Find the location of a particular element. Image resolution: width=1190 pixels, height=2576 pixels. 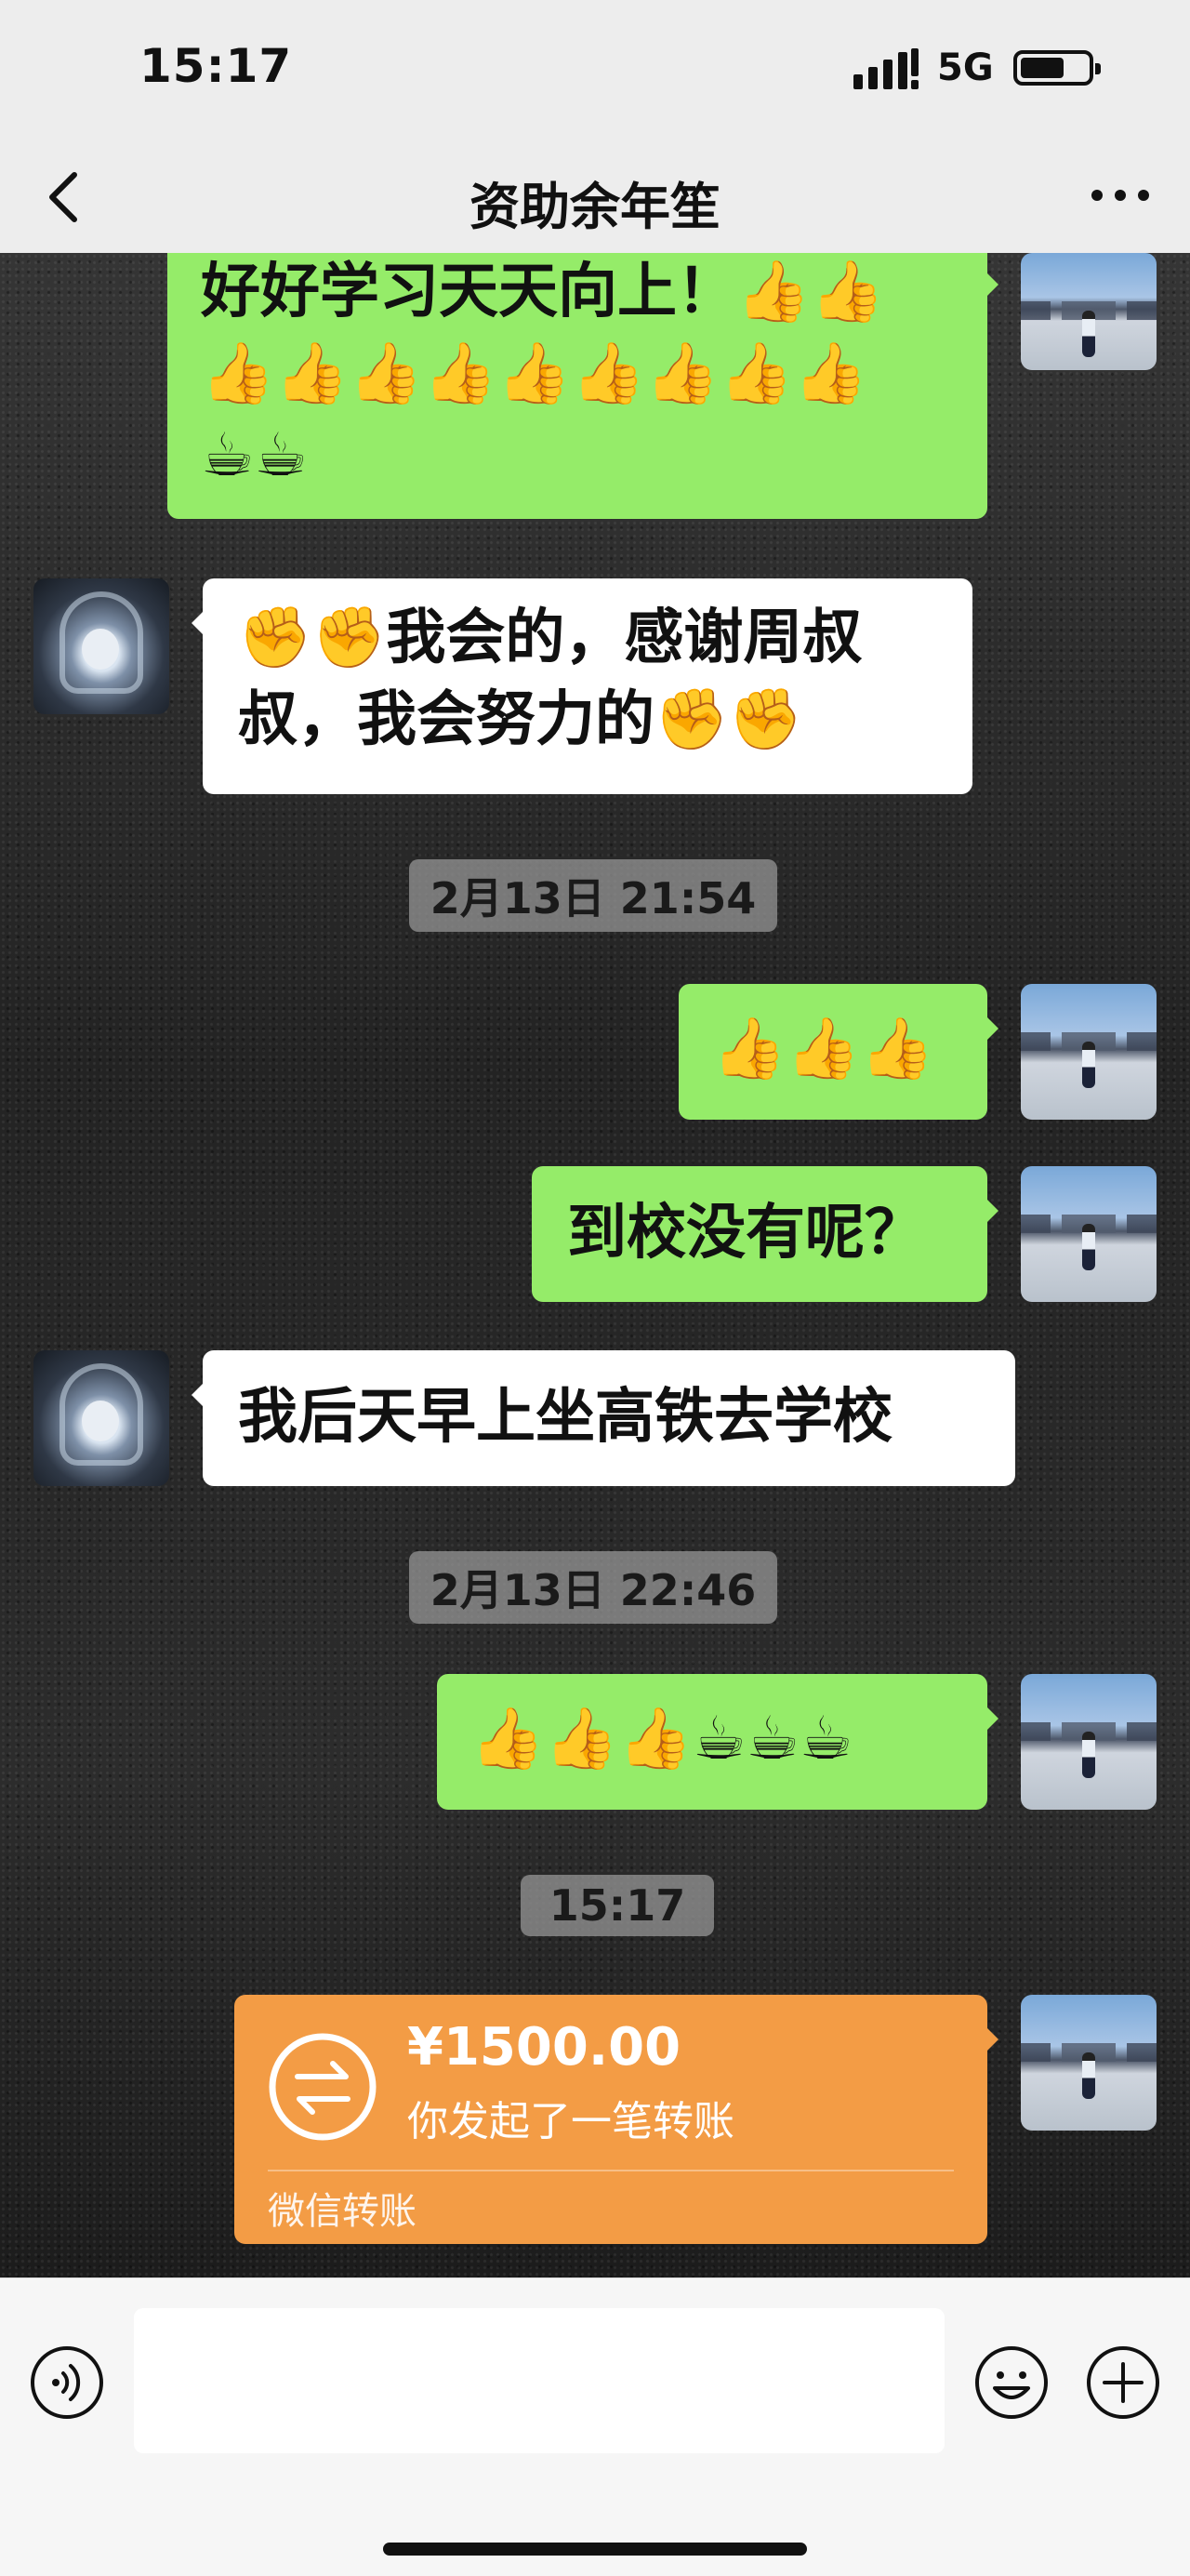

message-bubble: 我后天早上坐高铁去学校 is located at coordinates (603, 1418).